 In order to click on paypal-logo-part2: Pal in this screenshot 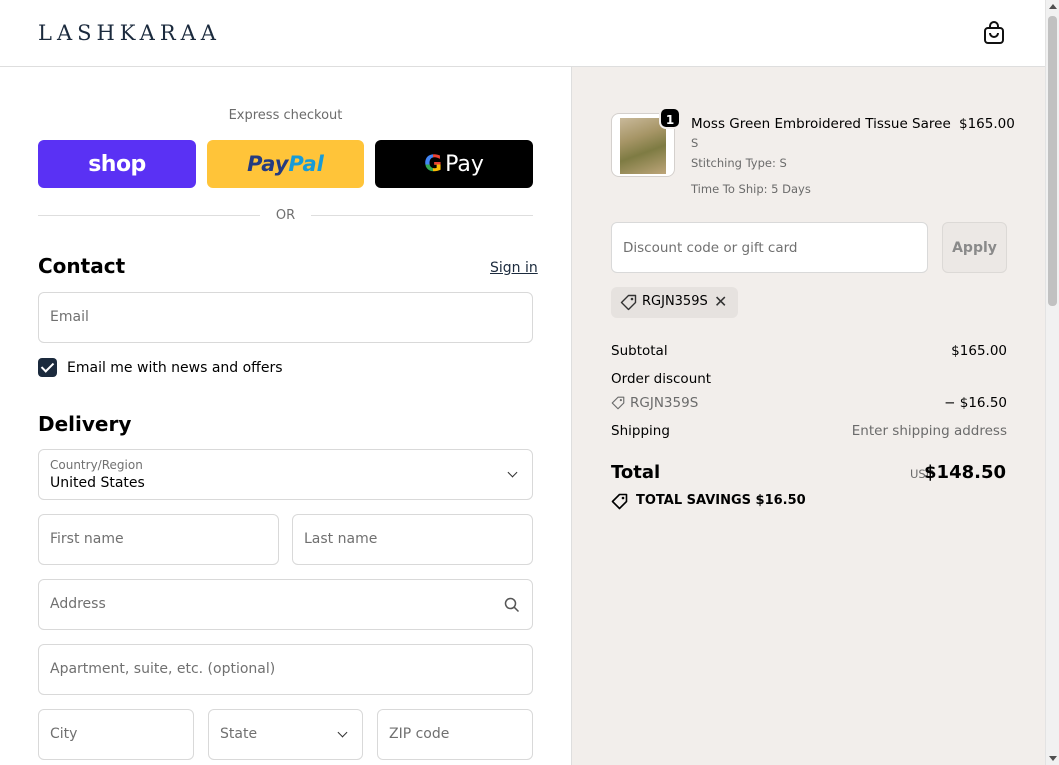, I will do `click(306, 164)`.